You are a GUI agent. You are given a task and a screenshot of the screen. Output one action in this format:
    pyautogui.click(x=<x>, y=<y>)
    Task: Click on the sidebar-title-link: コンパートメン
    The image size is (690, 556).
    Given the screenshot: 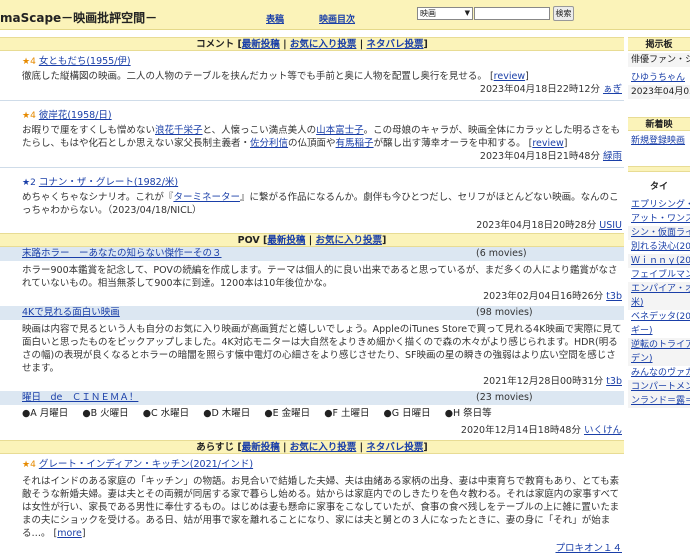 What is the action you would take?
    pyautogui.click(x=659, y=387)
    